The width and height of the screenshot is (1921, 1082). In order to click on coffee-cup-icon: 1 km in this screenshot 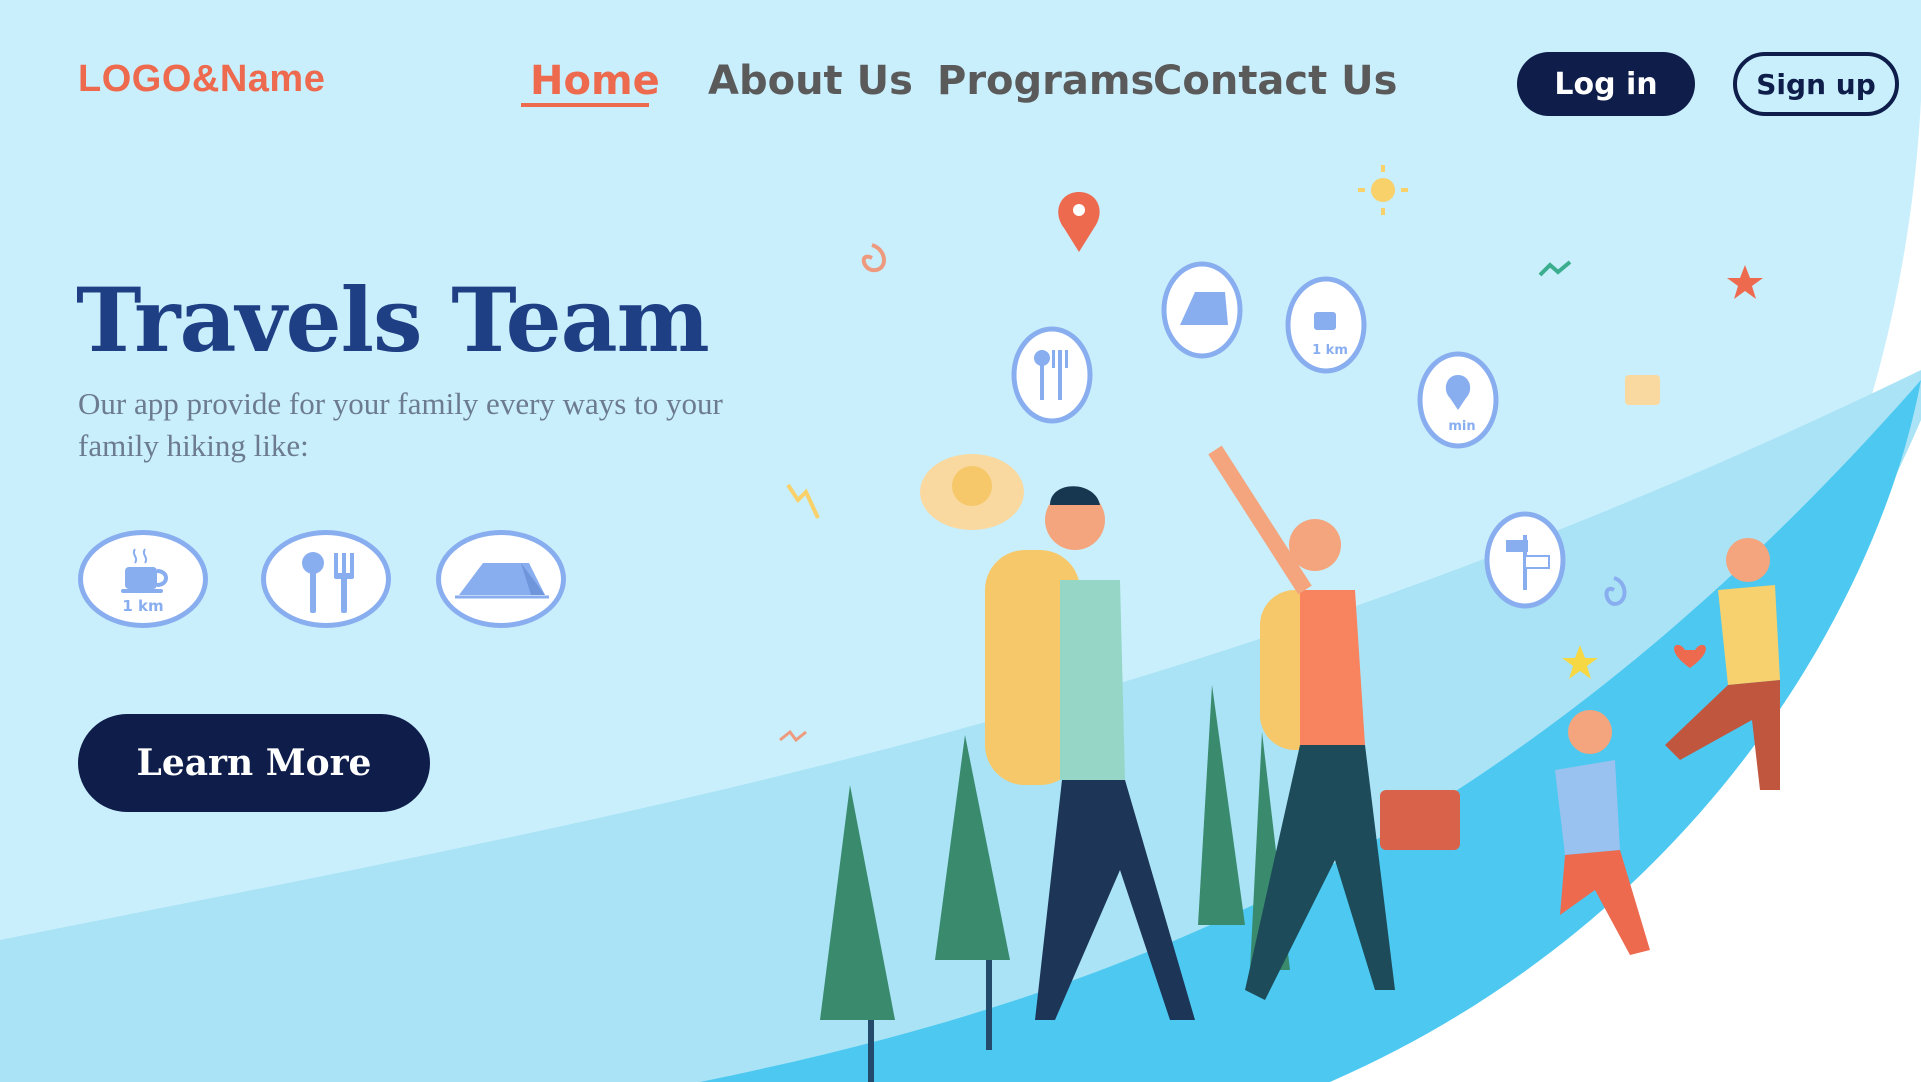, I will do `click(144, 581)`.